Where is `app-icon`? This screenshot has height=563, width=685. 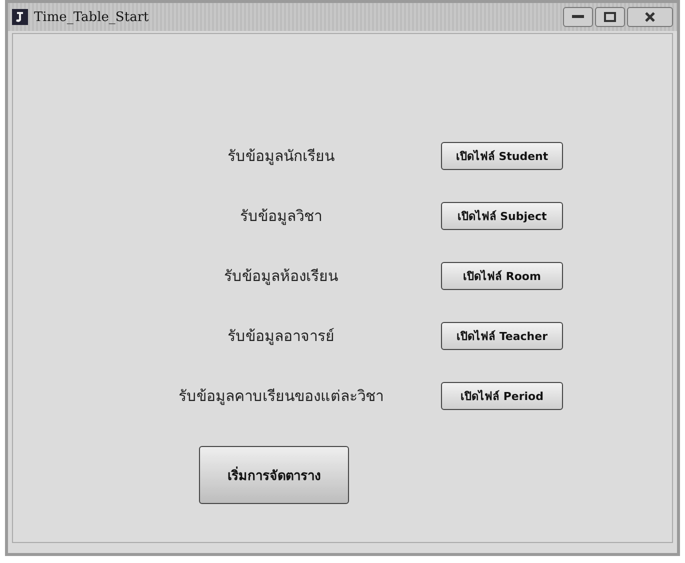 app-icon is located at coordinates (20, 17).